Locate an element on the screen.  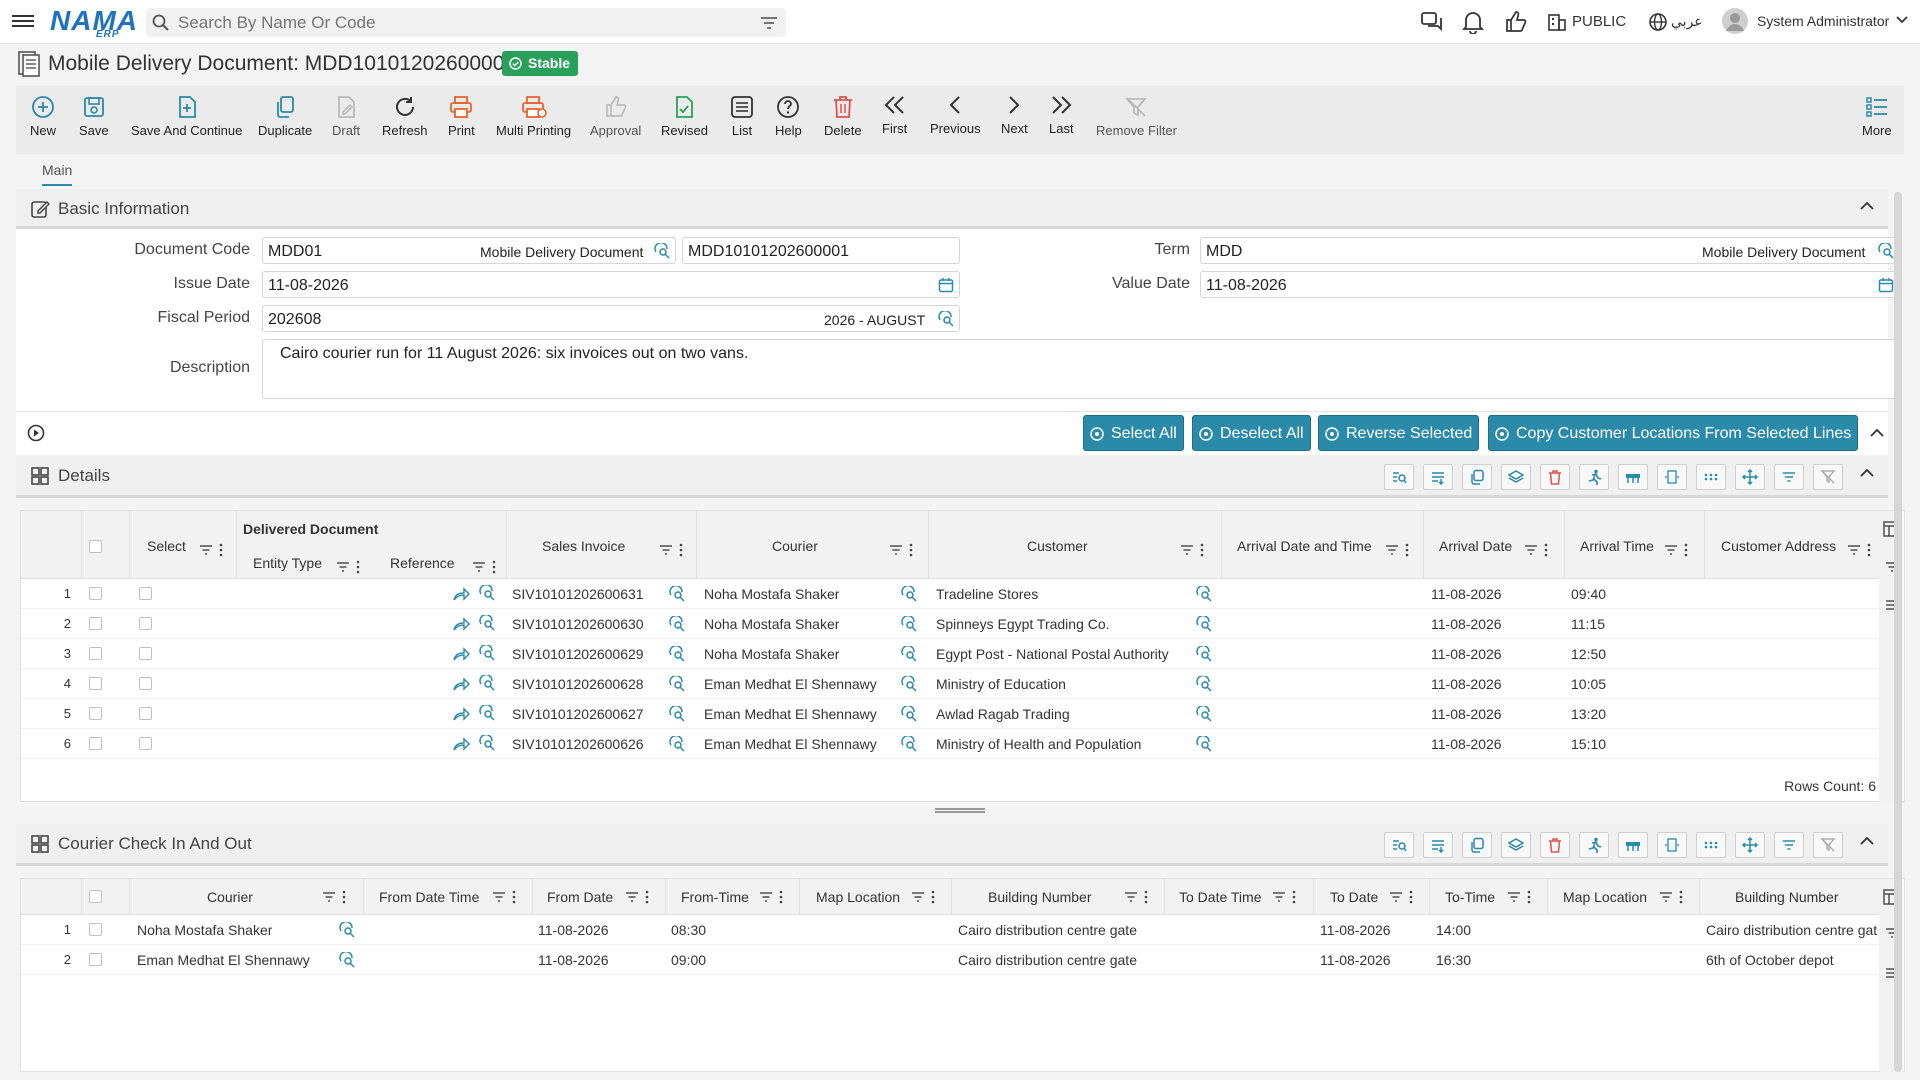
help-button: Help is located at coordinates (788, 116).